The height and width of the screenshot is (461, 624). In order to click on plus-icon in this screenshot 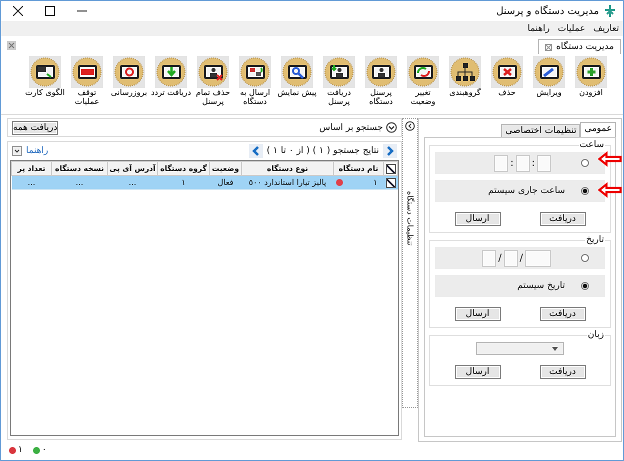, I will do `click(591, 72)`.